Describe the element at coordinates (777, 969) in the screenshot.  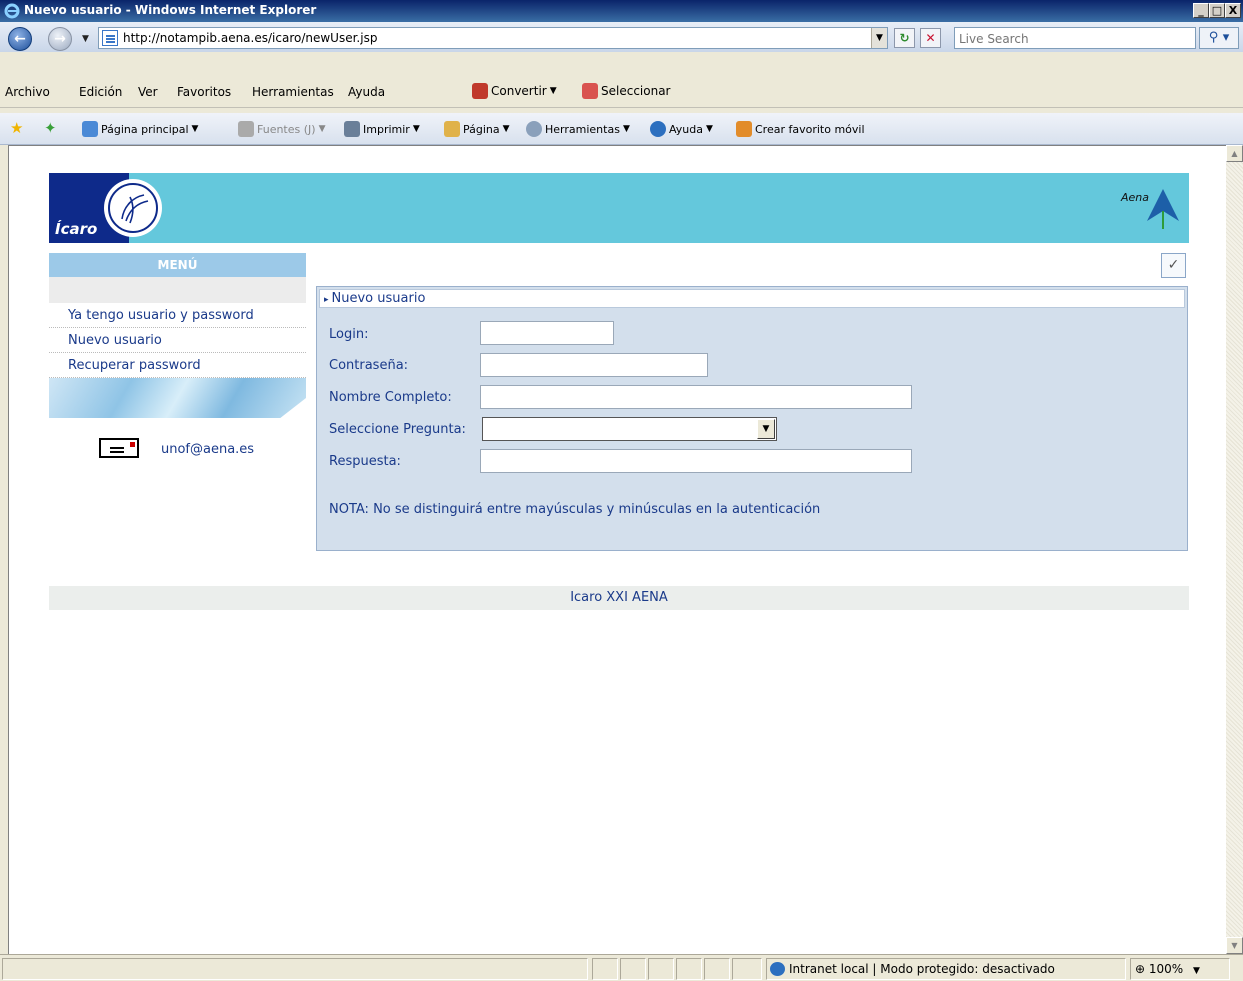
I see `intranet-zone-icon` at that location.